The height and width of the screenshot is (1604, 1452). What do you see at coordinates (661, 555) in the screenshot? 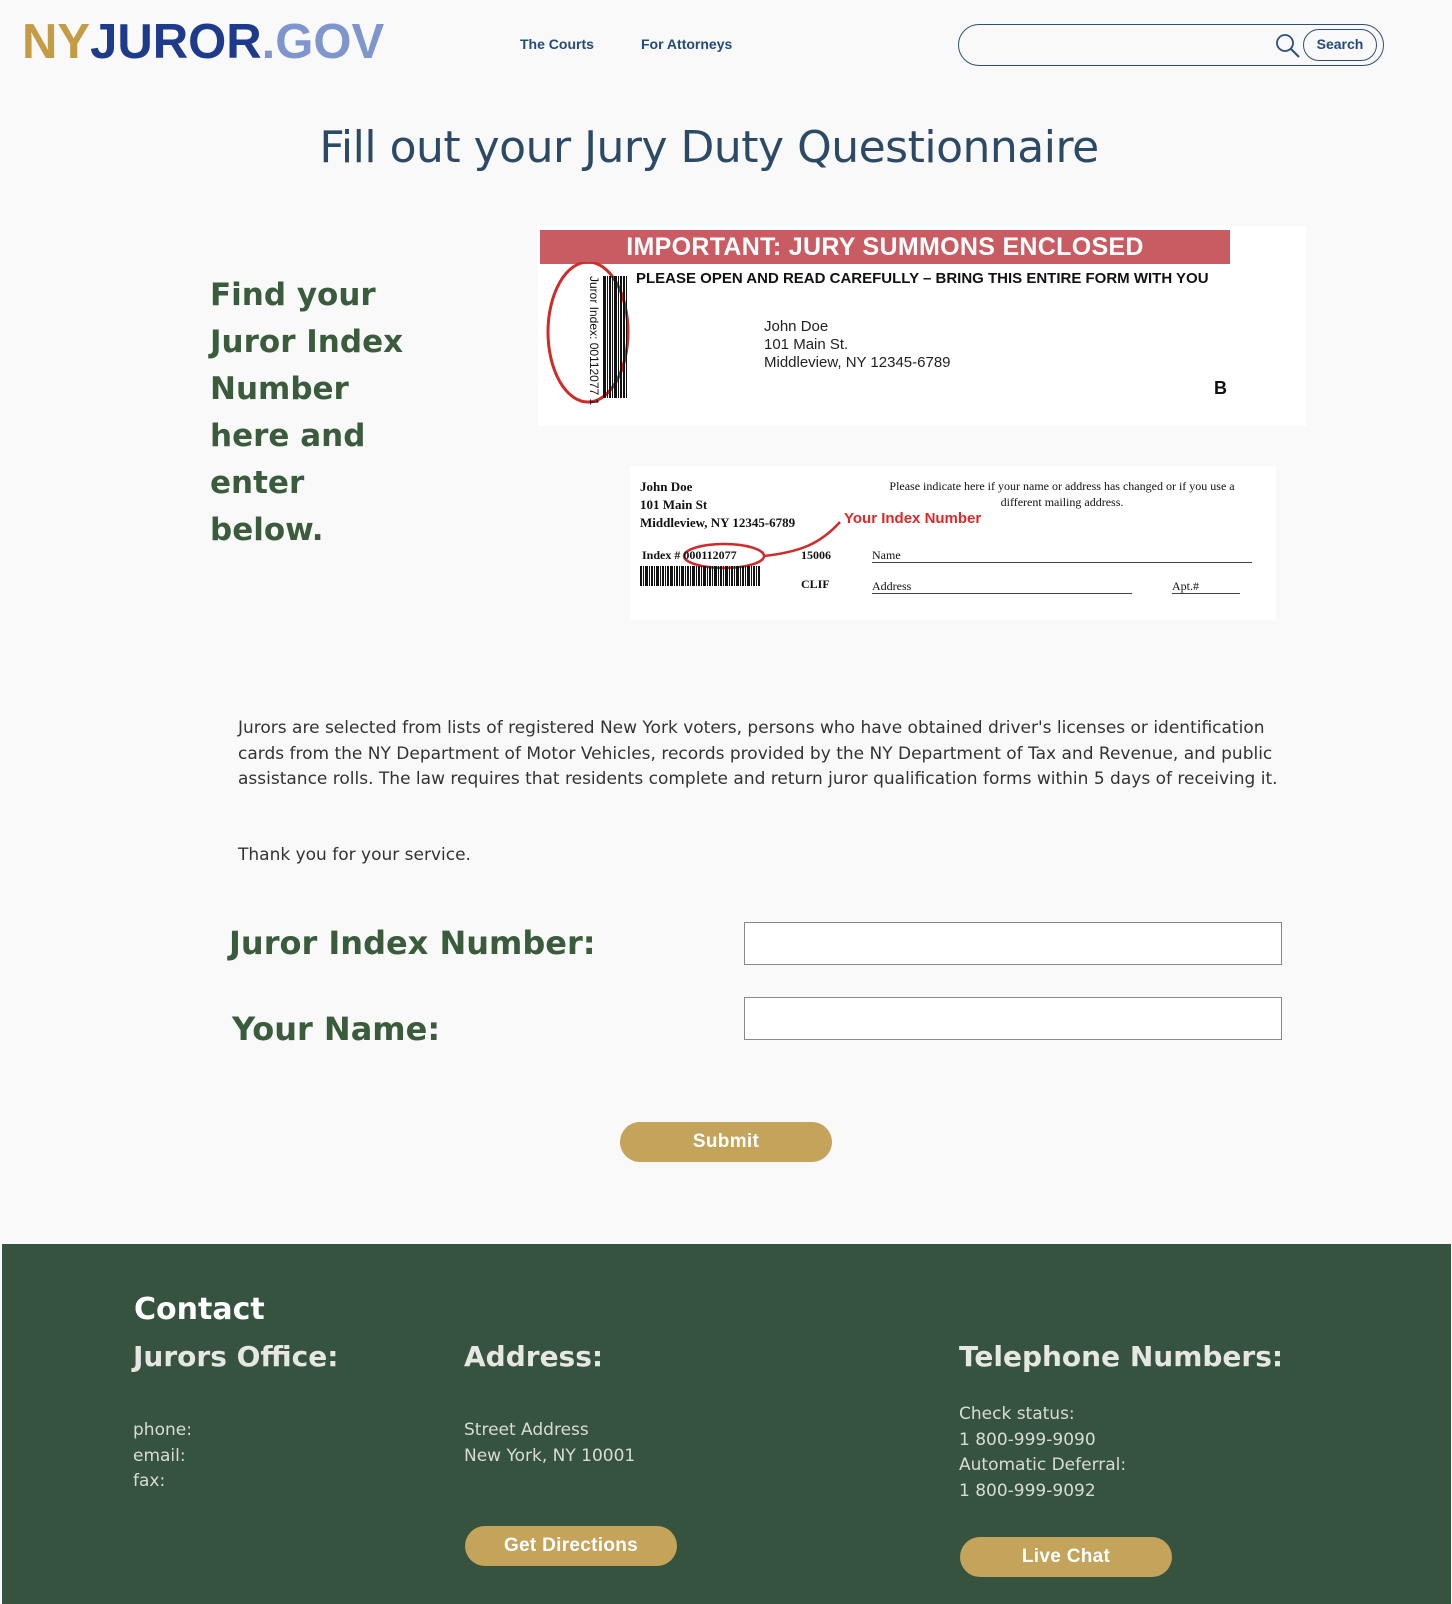
I see `index-label: Index #` at bounding box center [661, 555].